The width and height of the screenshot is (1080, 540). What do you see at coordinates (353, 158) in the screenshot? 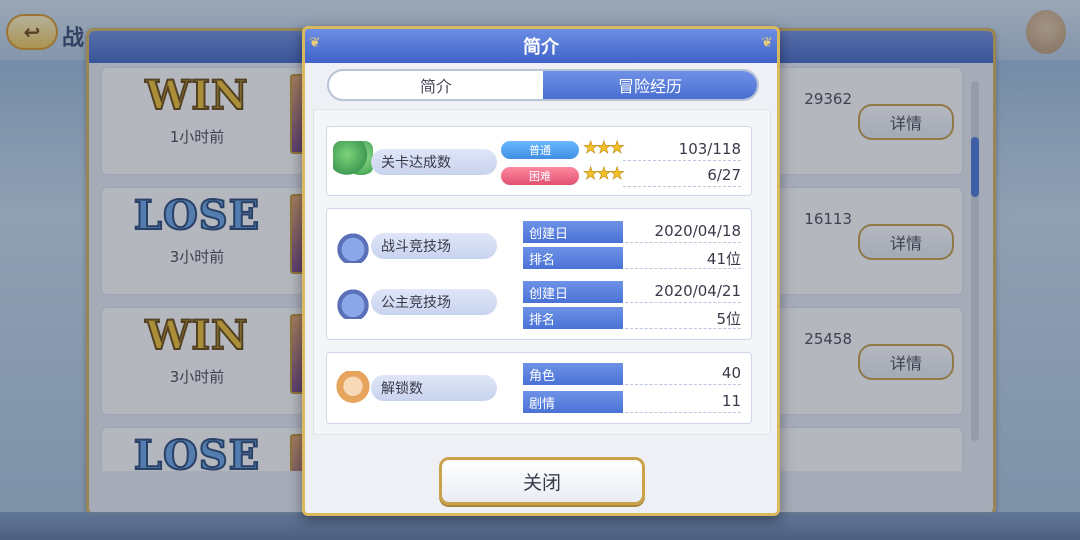
I see `tree-icon` at bounding box center [353, 158].